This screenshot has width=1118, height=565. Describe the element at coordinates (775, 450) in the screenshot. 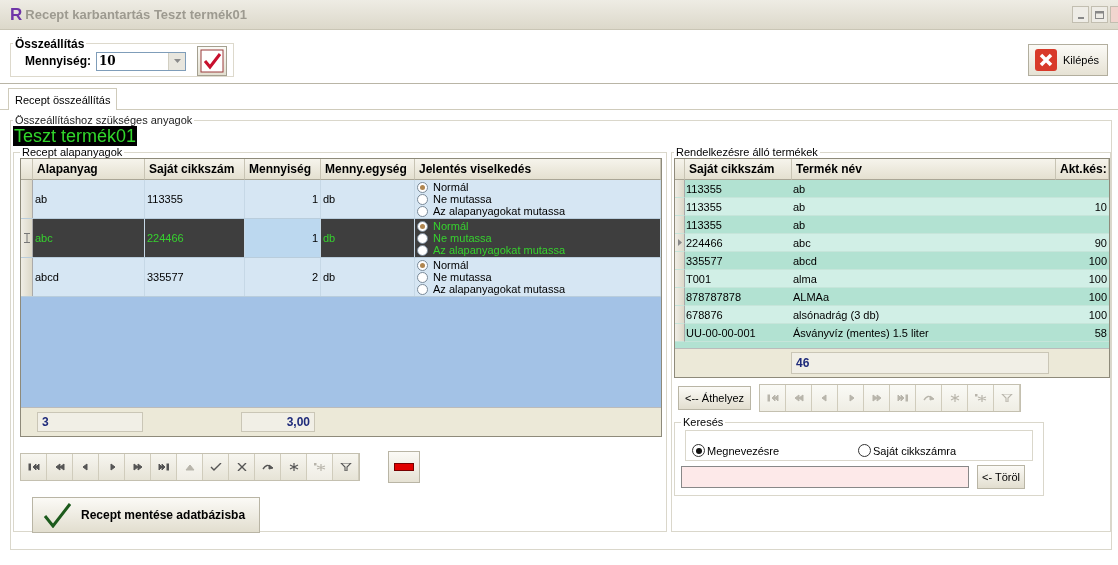

I see `radio-option: Megnevezésre` at that location.